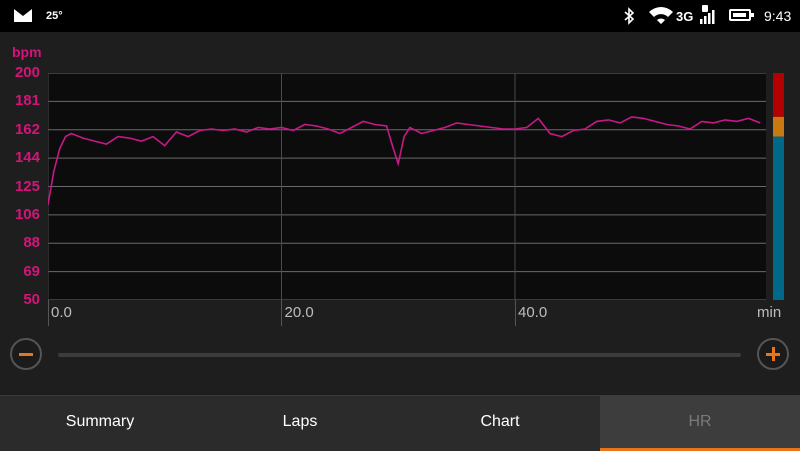 This screenshot has width=800, height=451. Describe the element at coordinates (769, 312) in the screenshot. I see `x-axis-label: min` at that location.